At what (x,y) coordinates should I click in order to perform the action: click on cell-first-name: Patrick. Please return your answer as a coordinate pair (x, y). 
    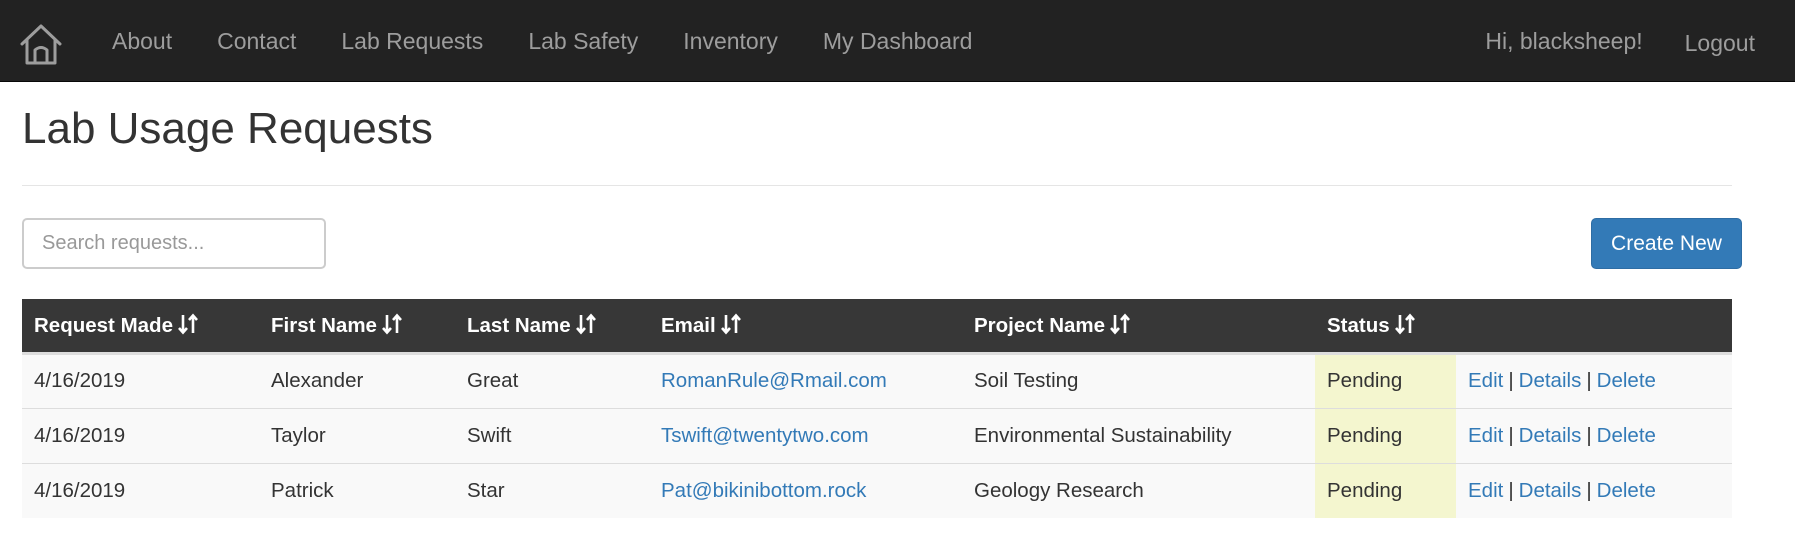
    Looking at the image, I should click on (357, 490).